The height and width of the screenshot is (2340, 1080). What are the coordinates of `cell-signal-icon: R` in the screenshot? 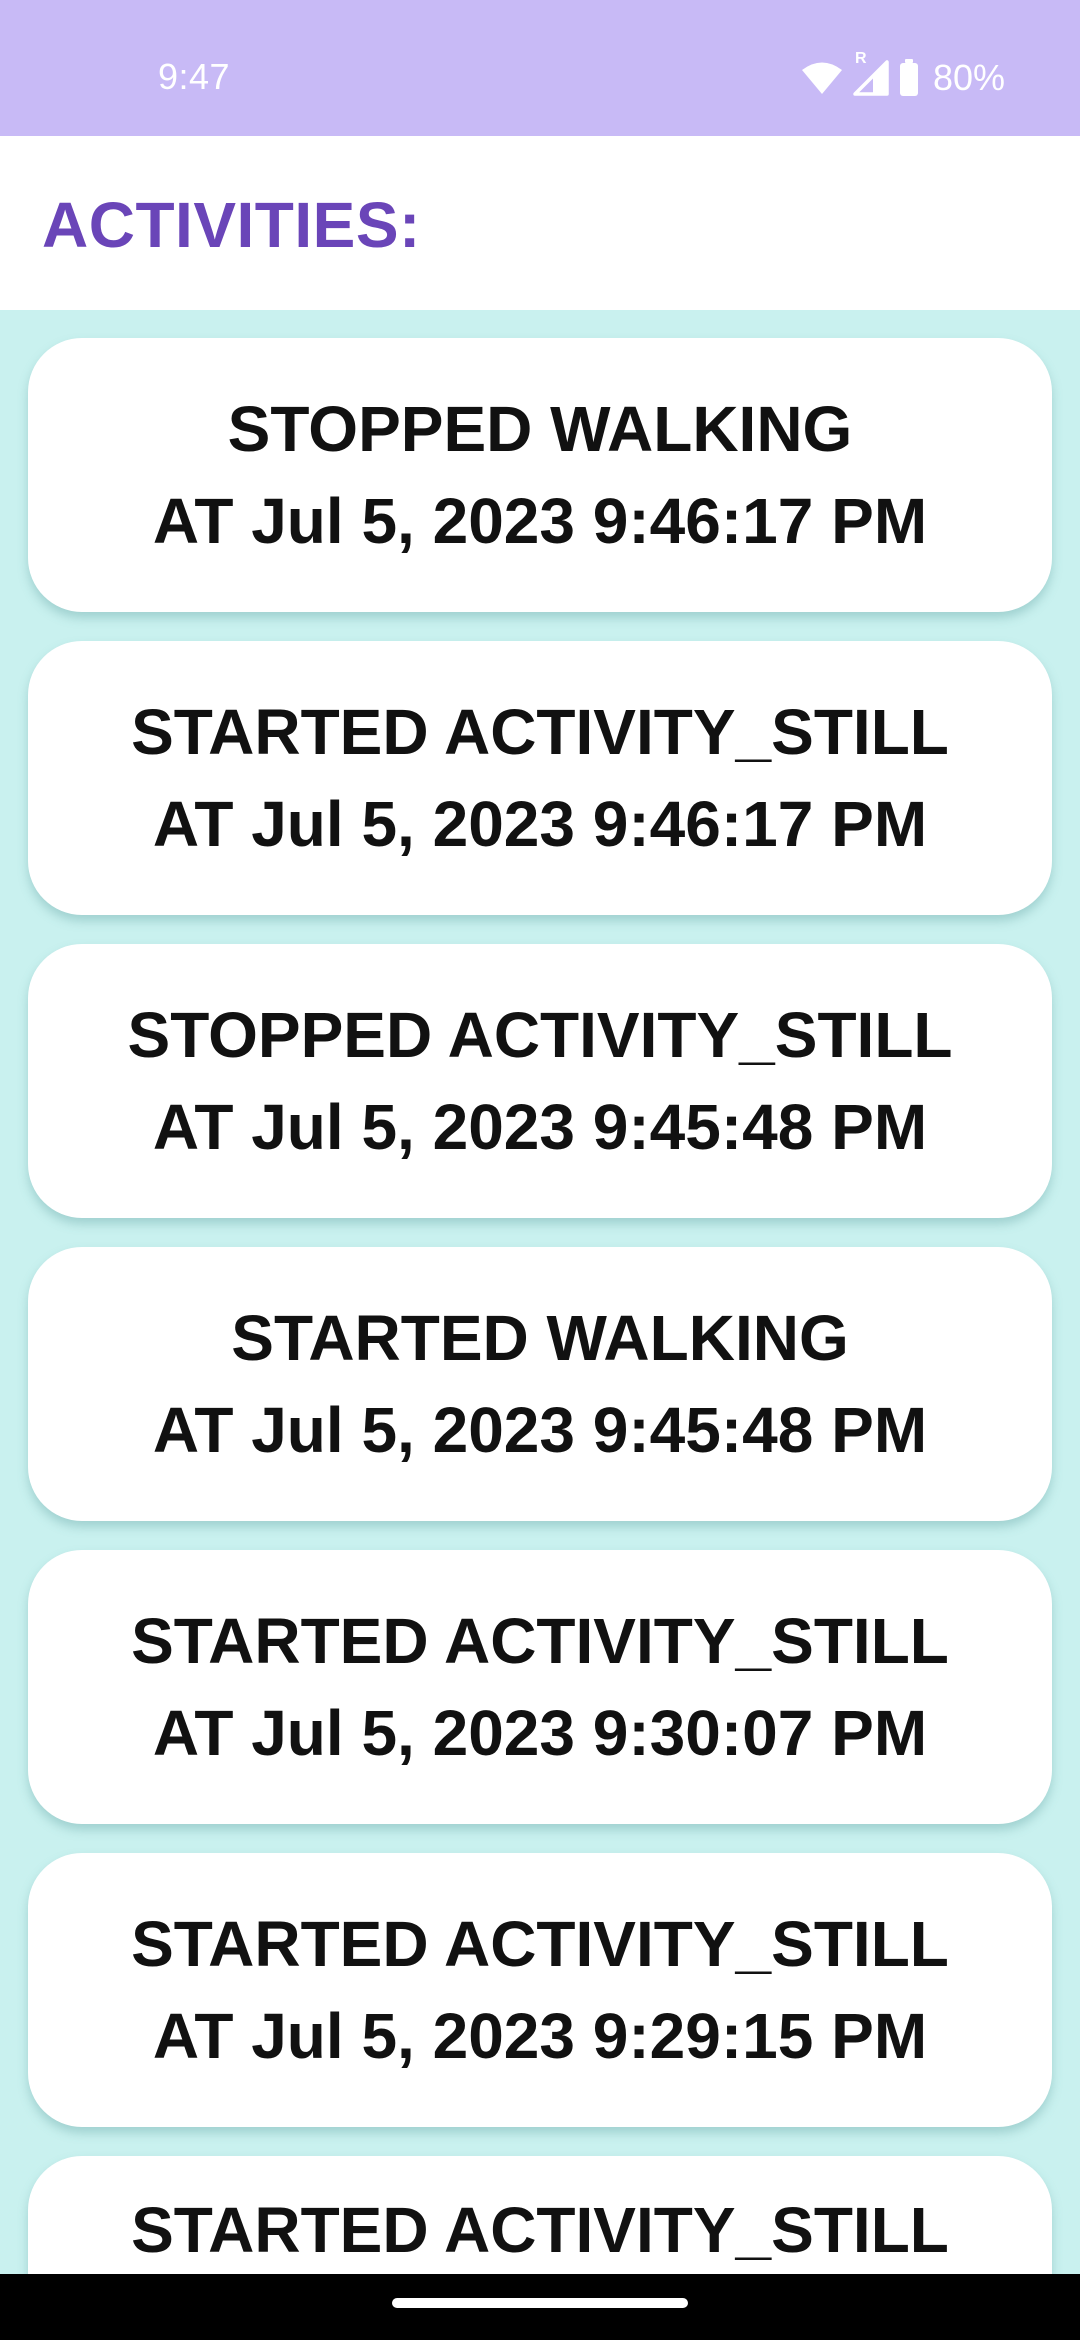 It's located at (871, 73).